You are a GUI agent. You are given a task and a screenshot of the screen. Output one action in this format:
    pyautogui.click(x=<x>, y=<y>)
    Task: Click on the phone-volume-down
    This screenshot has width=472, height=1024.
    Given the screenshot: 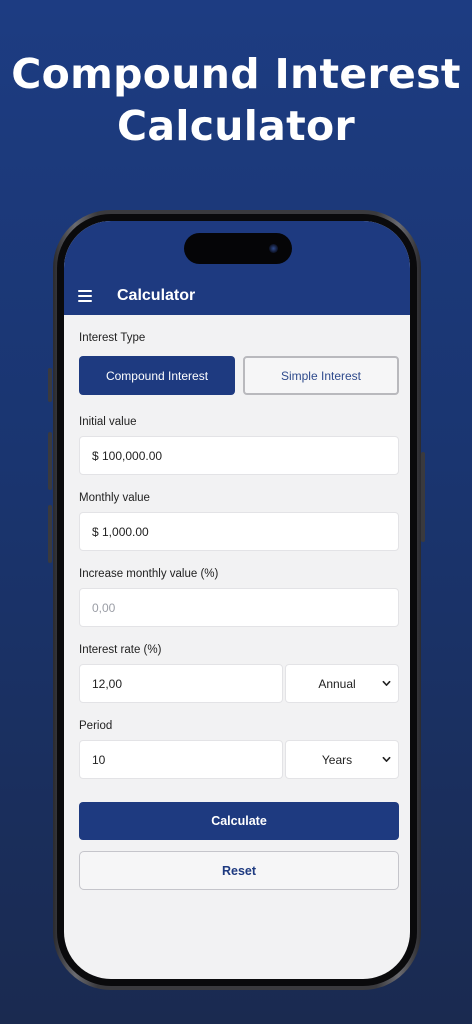 What is the action you would take?
    pyautogui.click(x=50, y=534)
    